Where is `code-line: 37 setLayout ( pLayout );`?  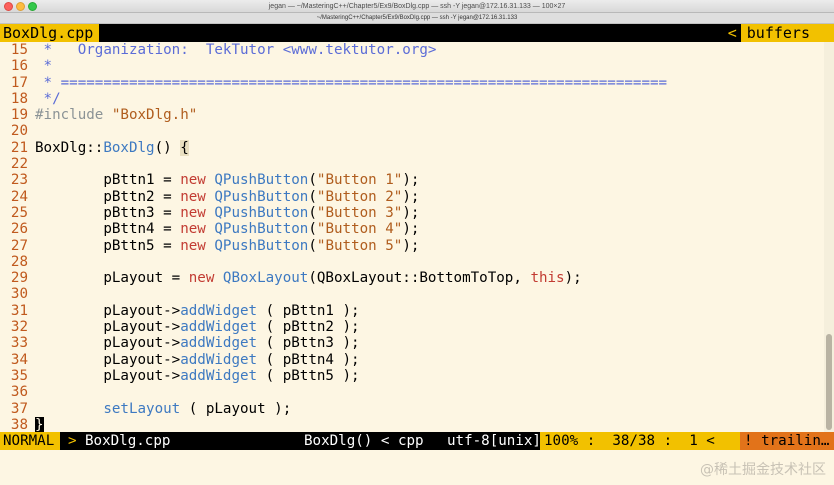 code-line: 37 setLayout ( pLayout ); is located at coordinates (417, 409).